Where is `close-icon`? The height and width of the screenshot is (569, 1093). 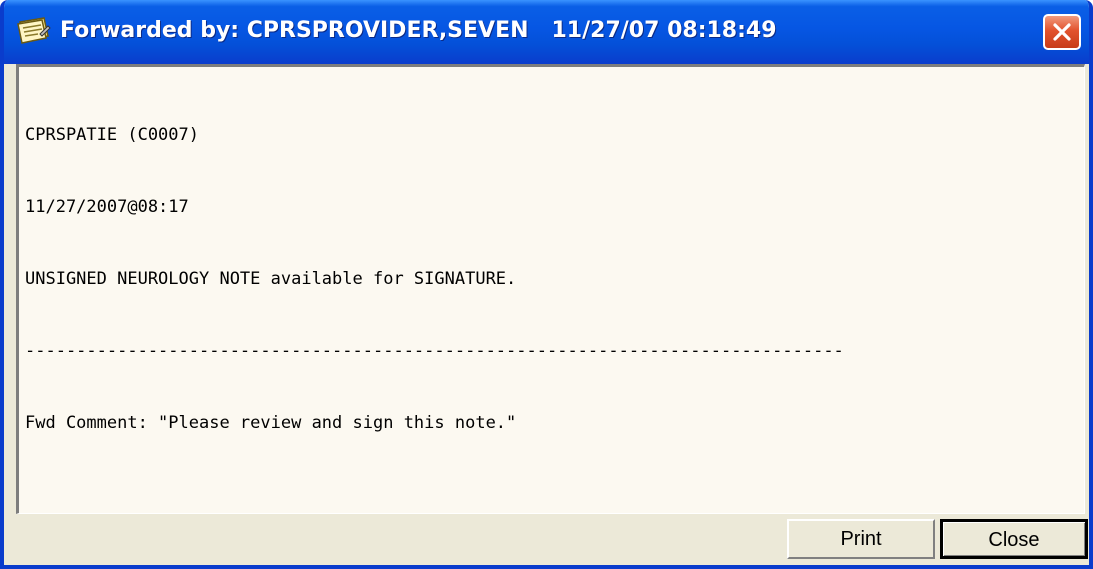
close-icon is located at coordinates (1062, 32).